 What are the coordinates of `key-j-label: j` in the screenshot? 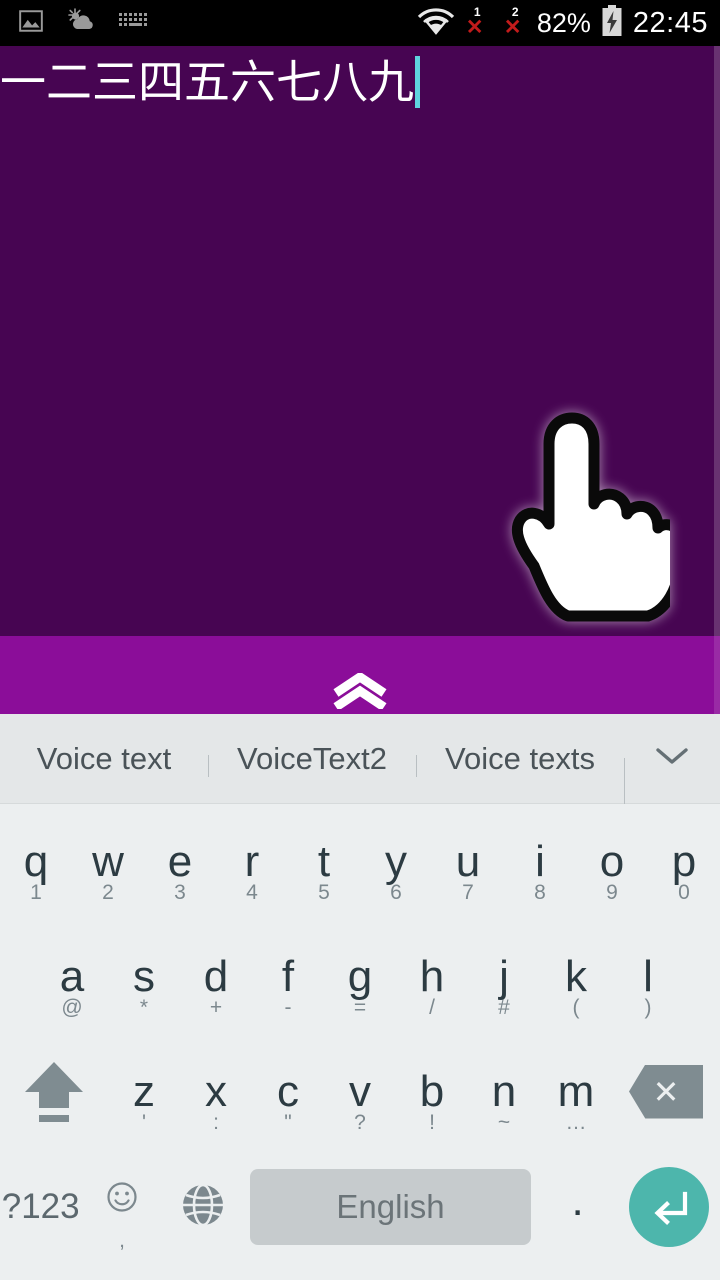 It's located at (504, 976).